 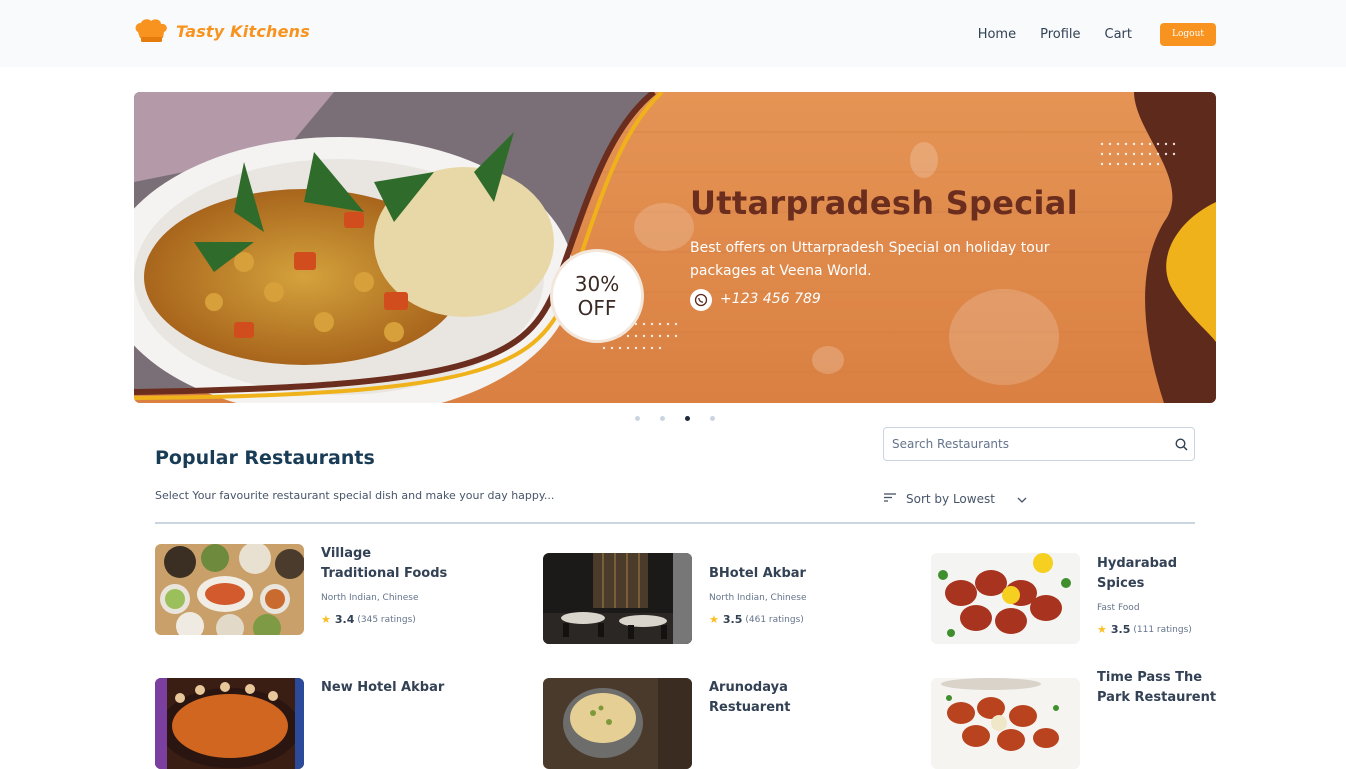 I want to click on rating-value: 3.4, so click(x=344, y=619).